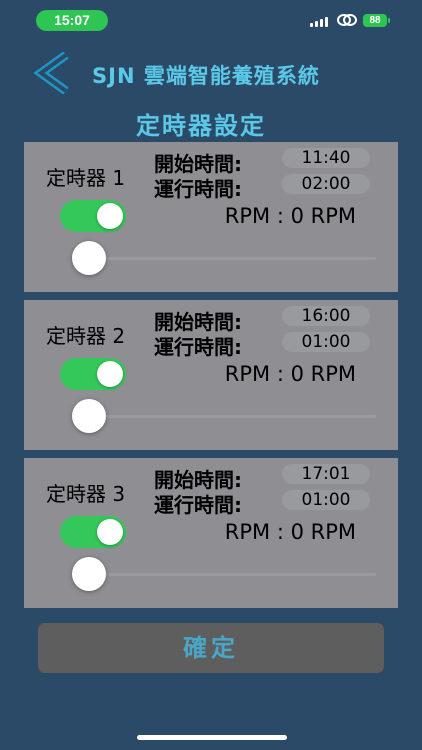 The width and height of the screenshot is (422, 750). Describe the element at coordinates (326, 316) in the screenshot. I see `start-time-field: 16:00` at that location.